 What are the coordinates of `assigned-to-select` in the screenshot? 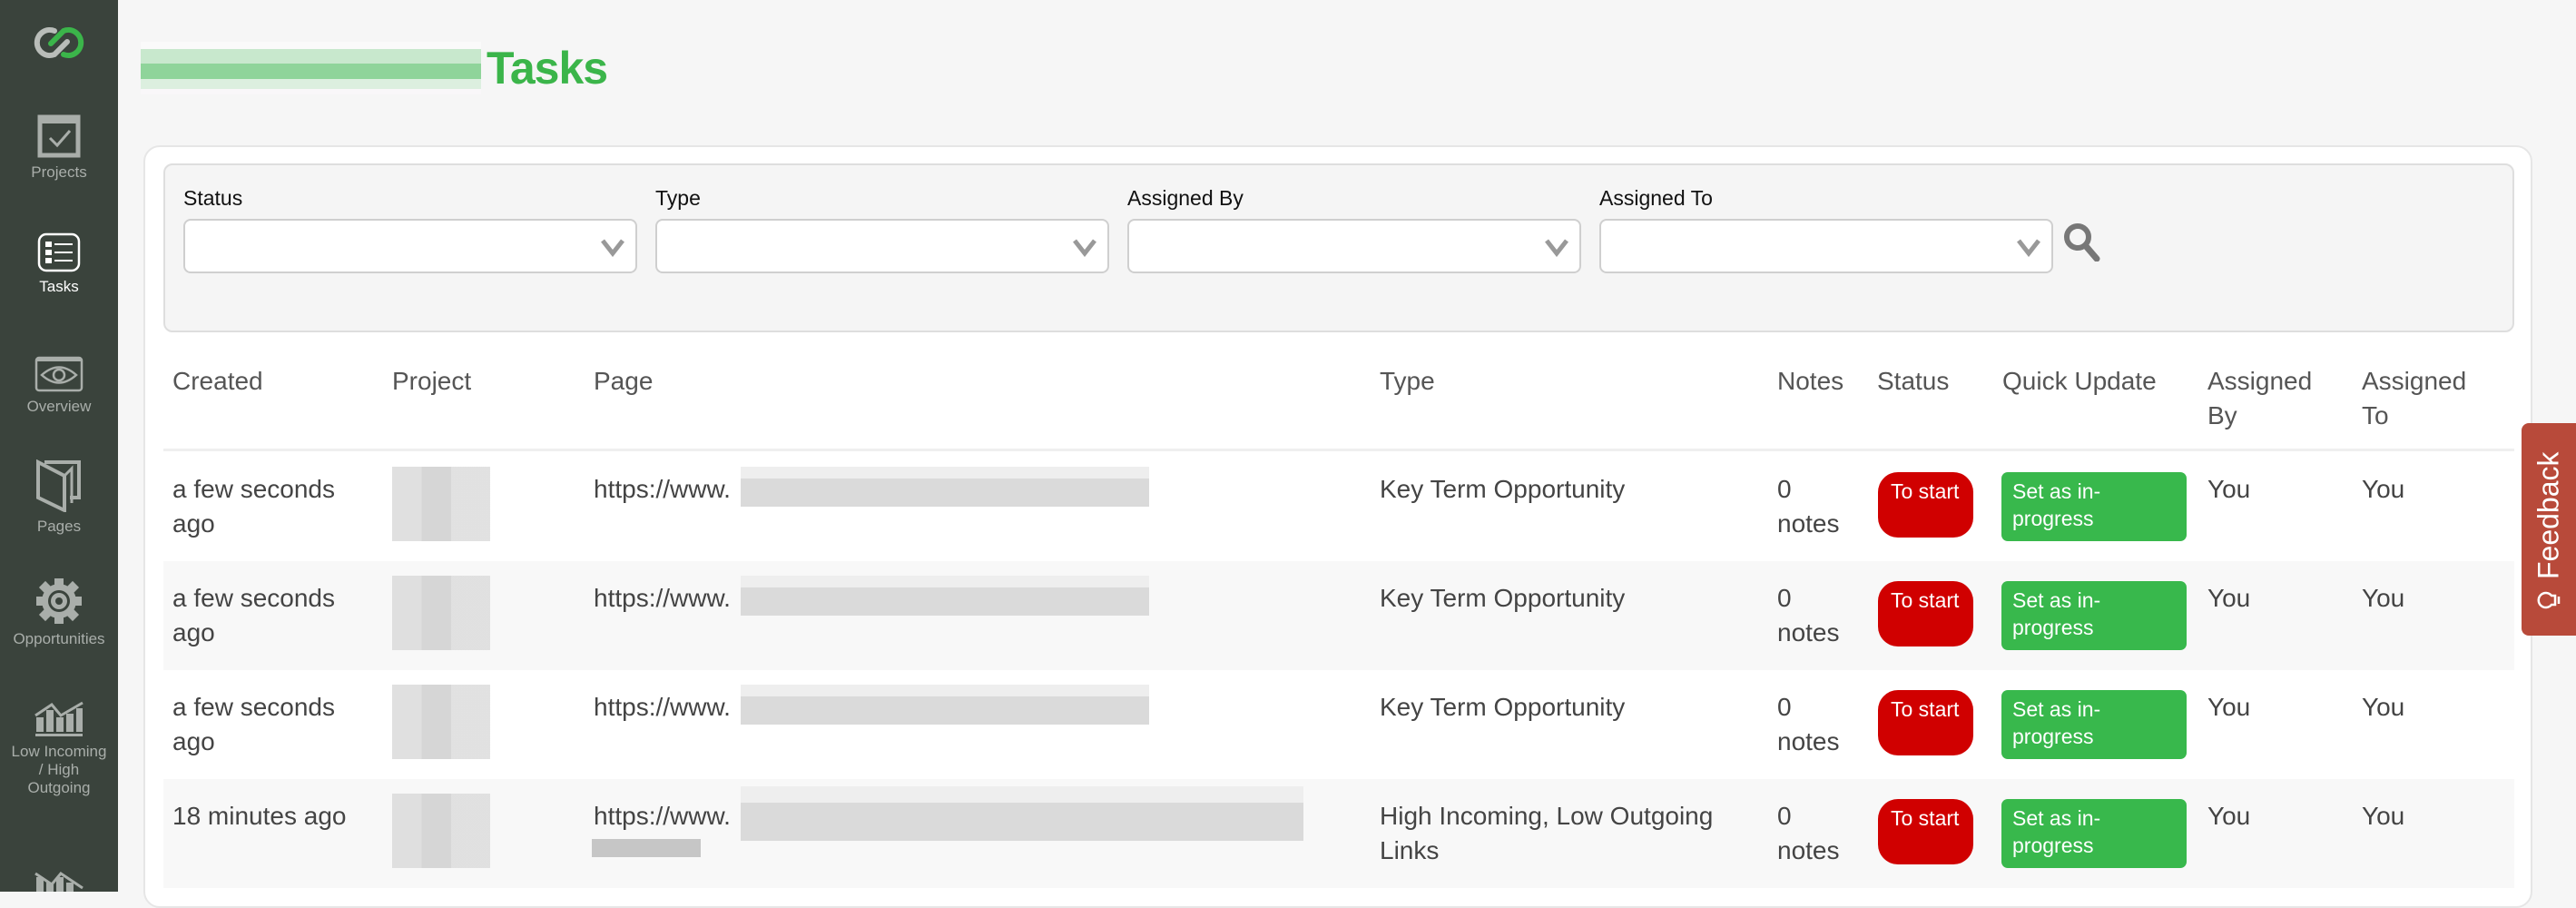 It's located at (1826, 246).